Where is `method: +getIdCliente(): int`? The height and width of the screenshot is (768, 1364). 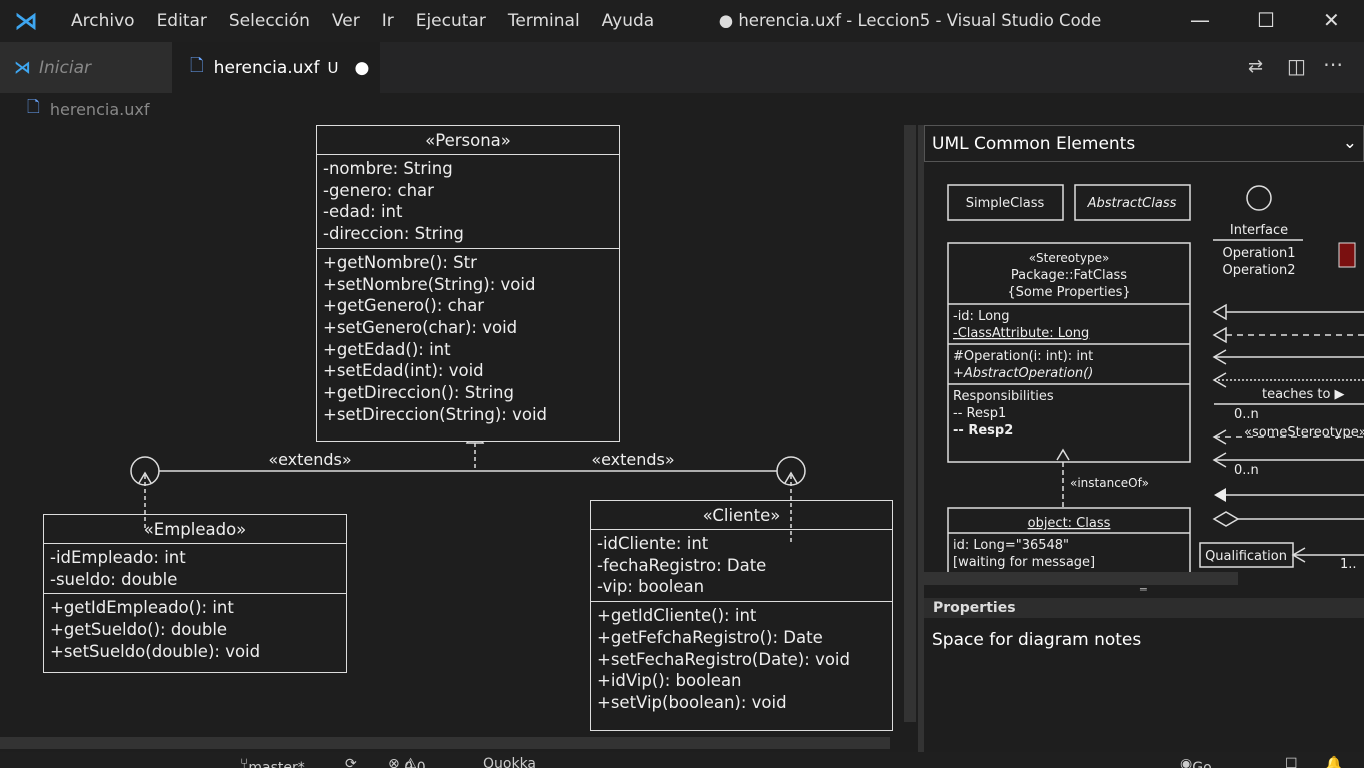 method: +getIdCliente(): int is located at coordinates (677, 616).